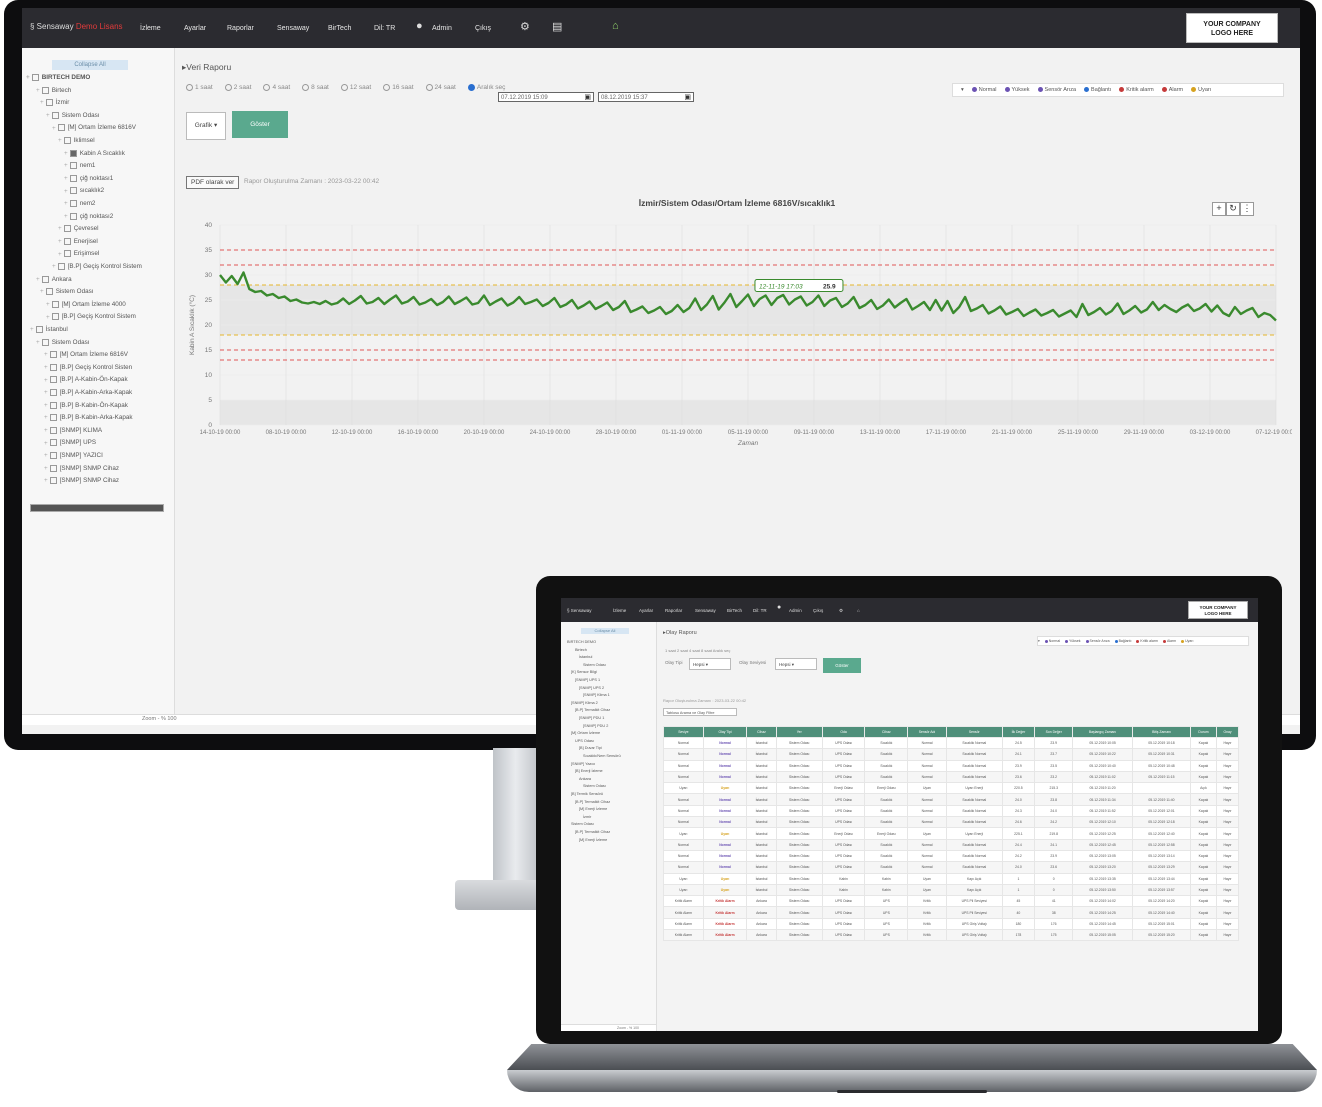 The image size is (1322, 1107). Describe the element at coordinates (585, 733) in the screenshot. I see `laptop-tree-item: [M] Ortam İzleme` at that location.